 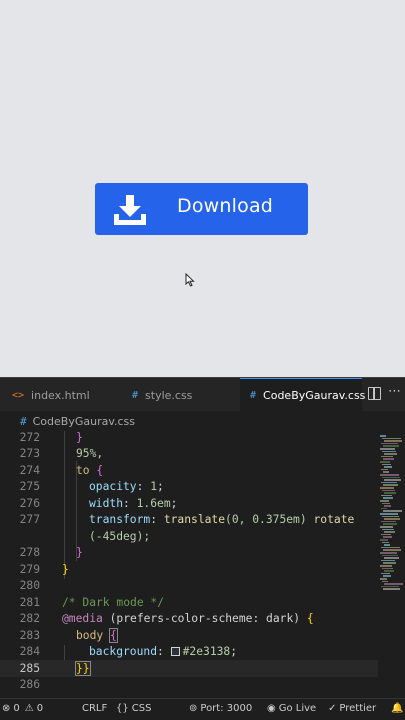 What do you see at coordinates (29, 487) in the screenshot?
I see `line-number: 275` at bounding box center [29, 487].